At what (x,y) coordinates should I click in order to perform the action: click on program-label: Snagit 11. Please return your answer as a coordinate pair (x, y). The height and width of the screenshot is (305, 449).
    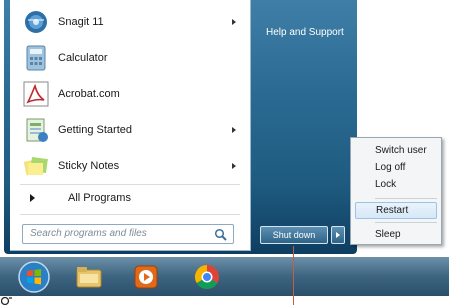
    Looking at the image, I should click on (81, 22).